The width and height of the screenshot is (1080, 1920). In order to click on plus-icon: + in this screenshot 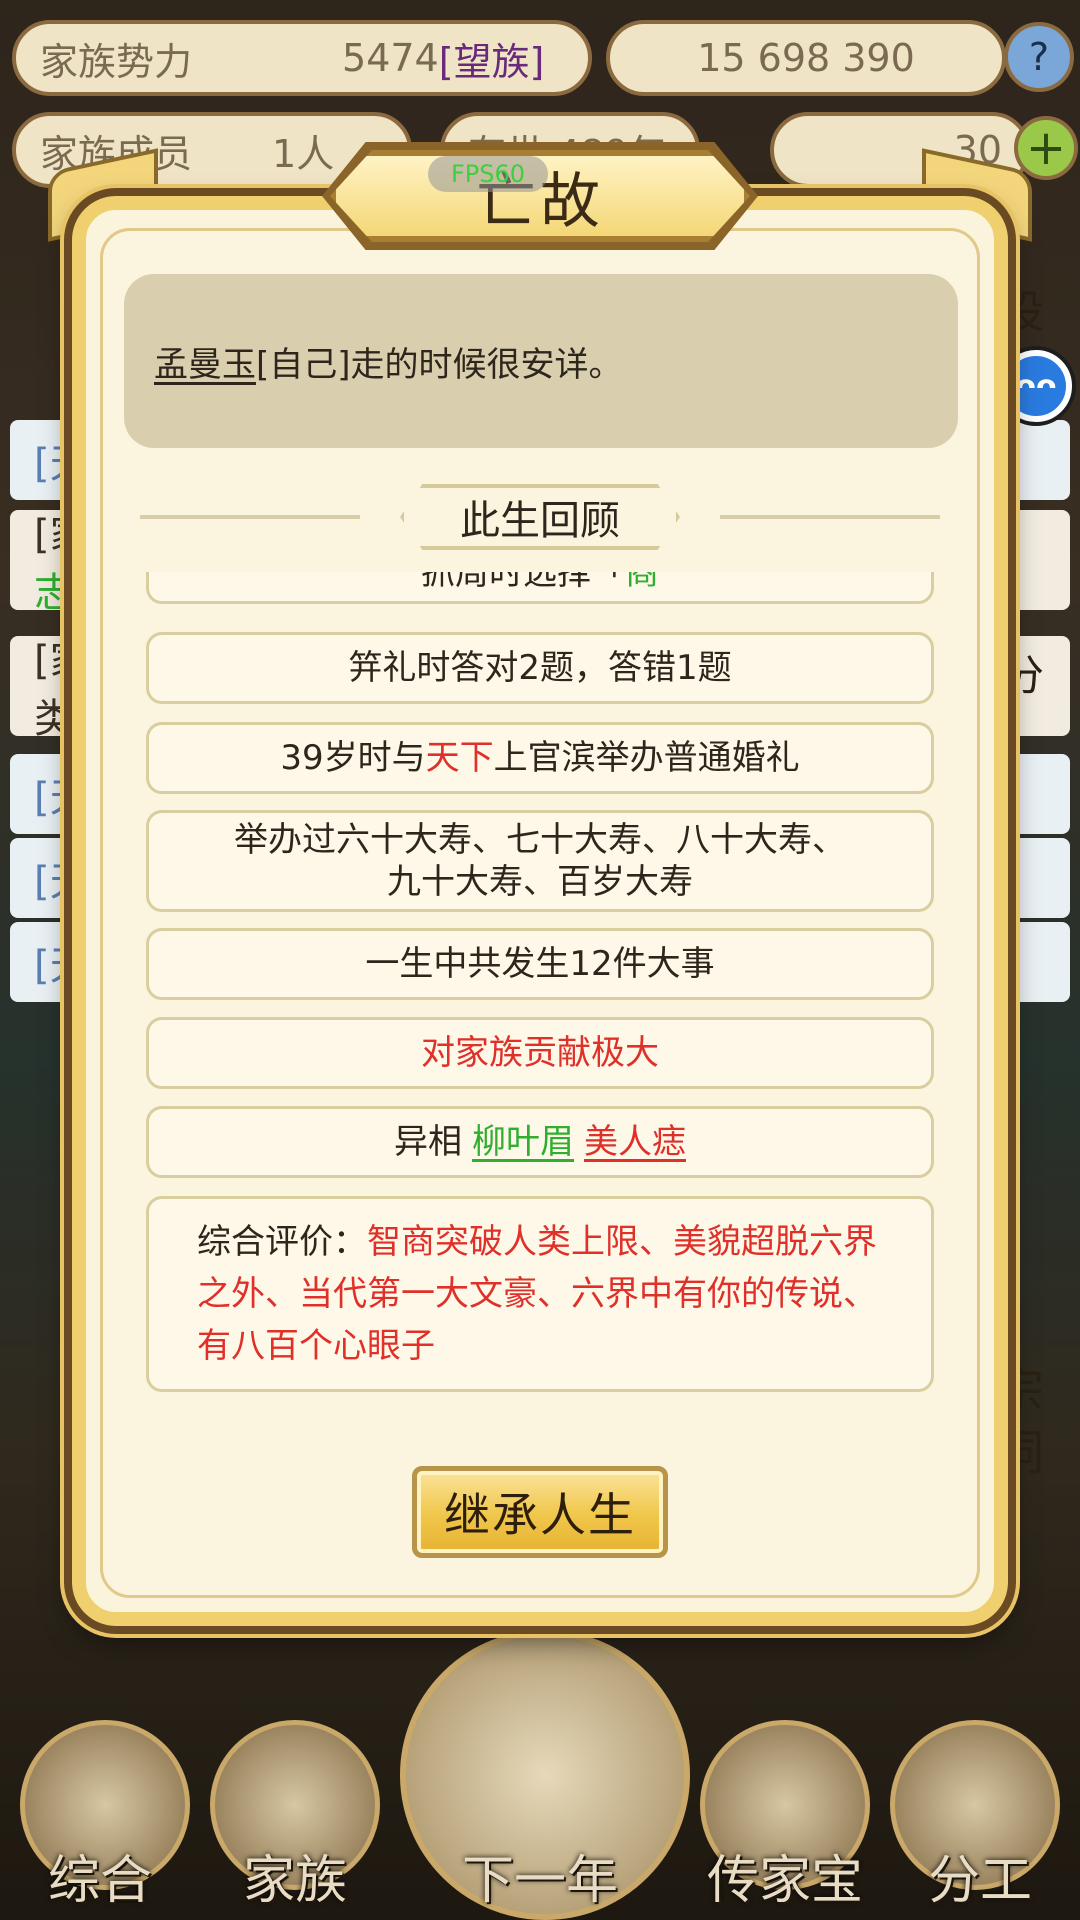, I will do `click(1046, 148)`.